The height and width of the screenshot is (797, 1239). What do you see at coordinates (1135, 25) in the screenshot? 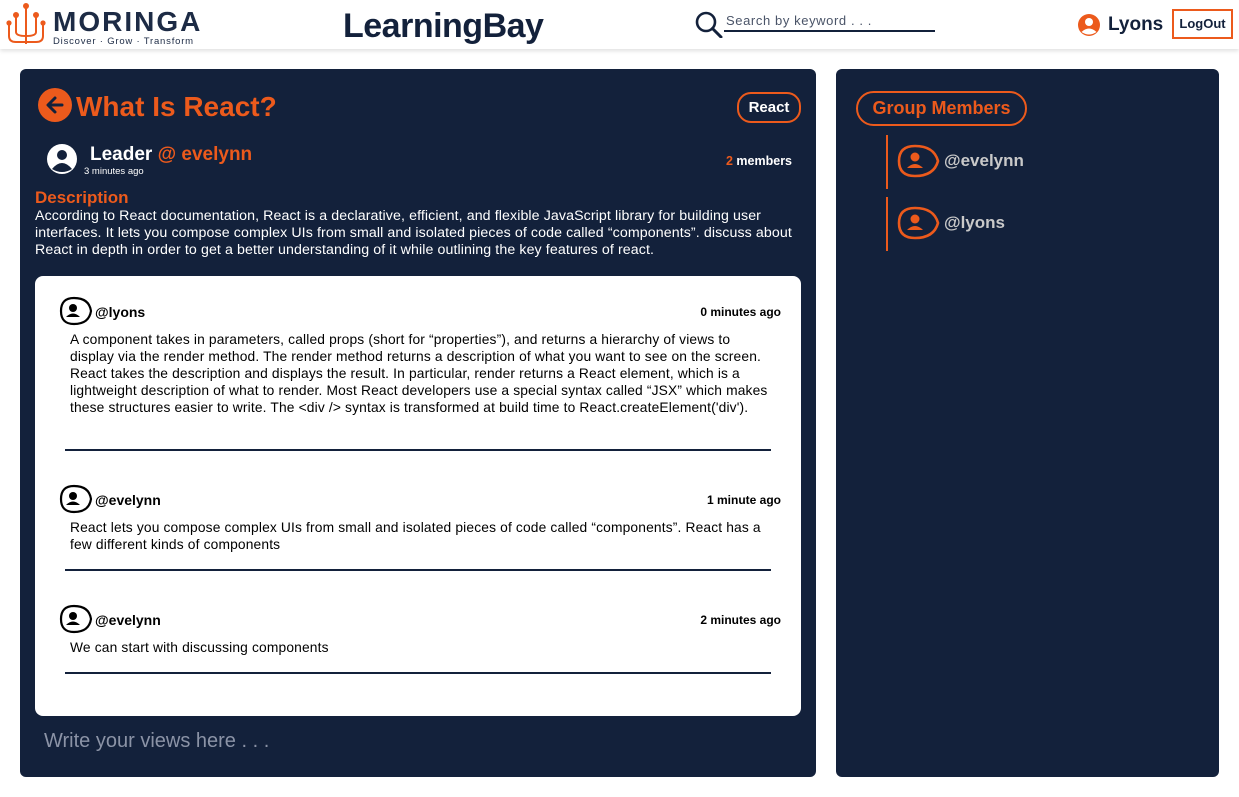
I see `current-username: Lyons` at bounding box center [1135, 25].